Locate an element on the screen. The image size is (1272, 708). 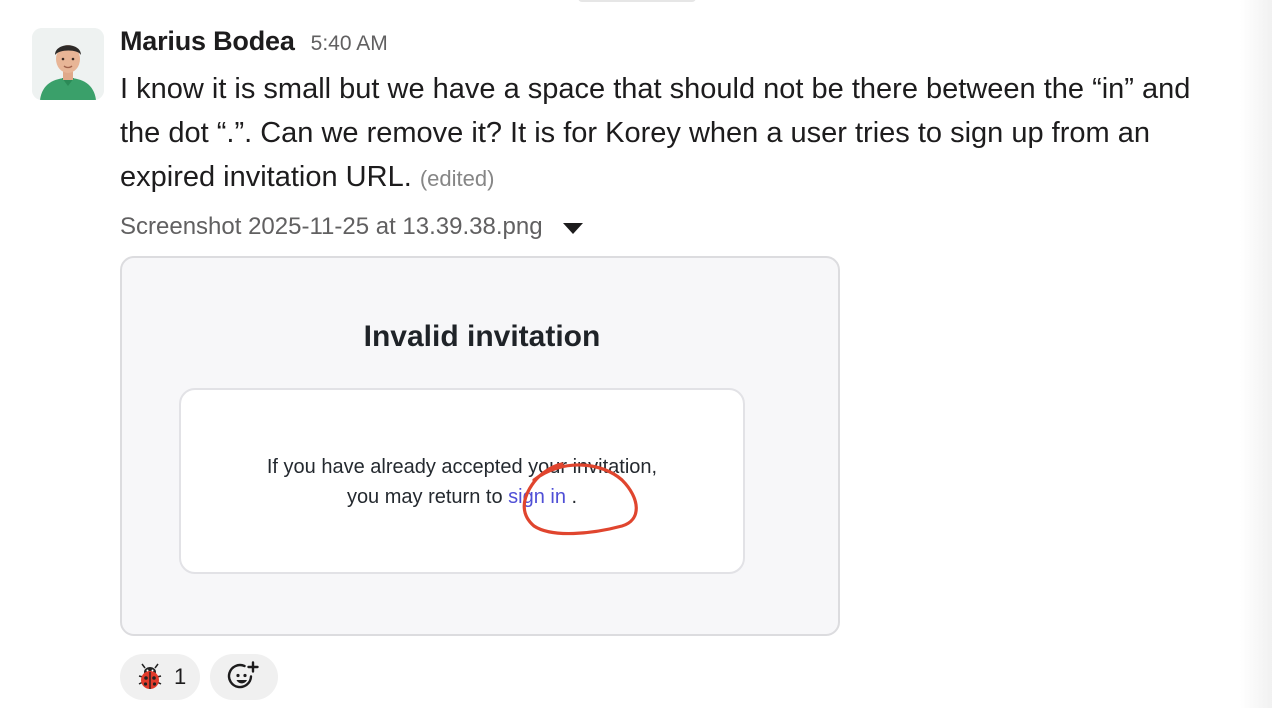
reaction-ladybug: 1 is located at coordinates (160, 677).